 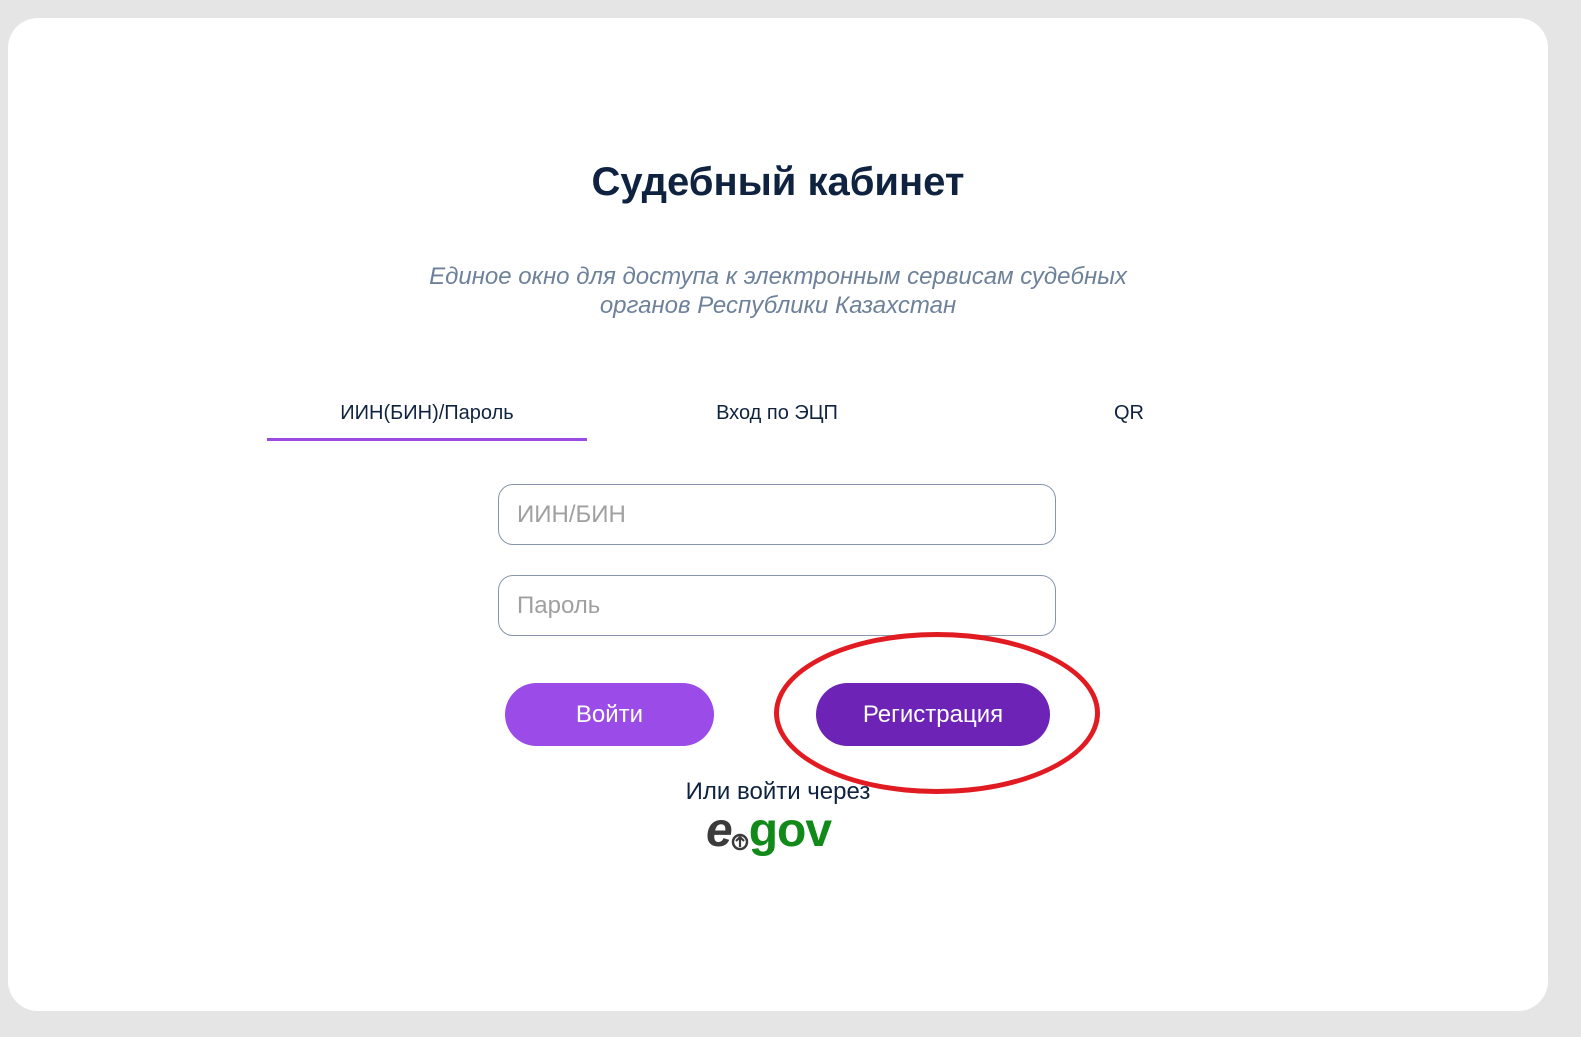 I want to click on tab-iin-password: ИИН(БИН)/Пароль, so click(x=427, y=419).